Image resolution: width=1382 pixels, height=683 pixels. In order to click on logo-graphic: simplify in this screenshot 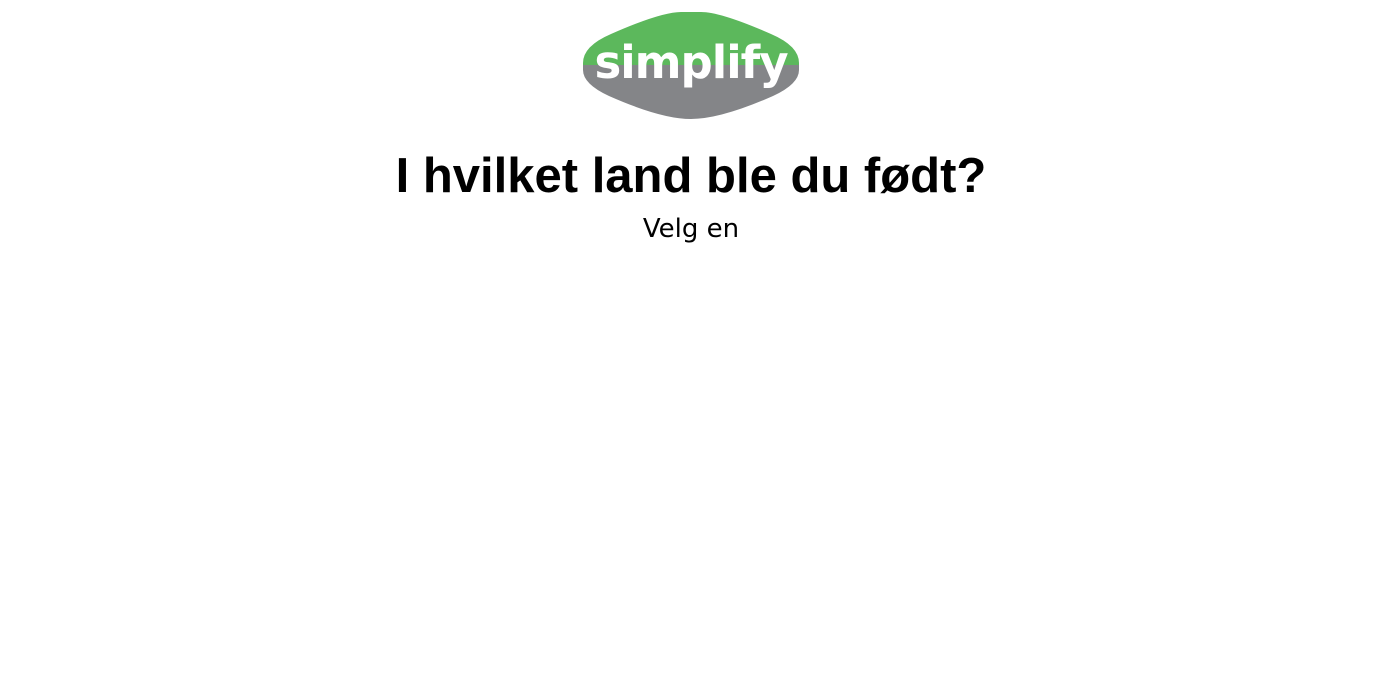, I will do `click(691, 65)`.